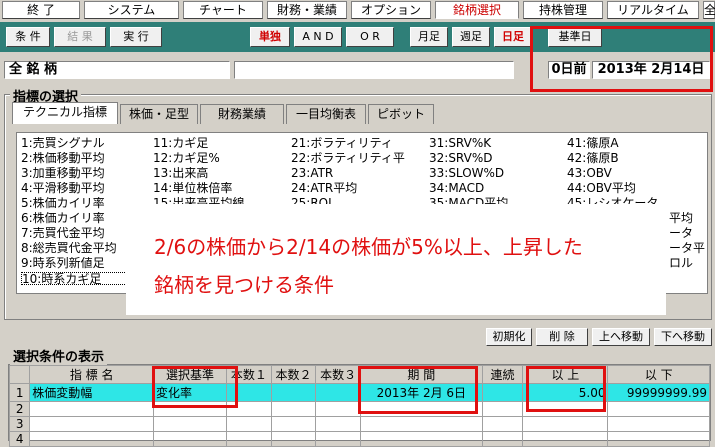 This screenshot has width=715, height=447. What do you see at coordinates (359, 439) in the screenshot?
I see `table-row: 4` at bounding box center [359, 439].